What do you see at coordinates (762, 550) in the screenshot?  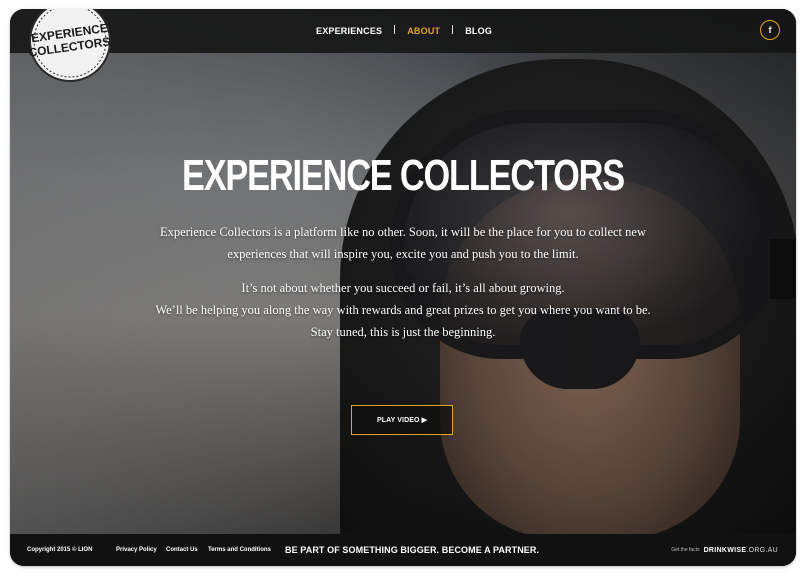 I see `drinkwise-domain: .ORG.AU` at bounding box center [762, 550].